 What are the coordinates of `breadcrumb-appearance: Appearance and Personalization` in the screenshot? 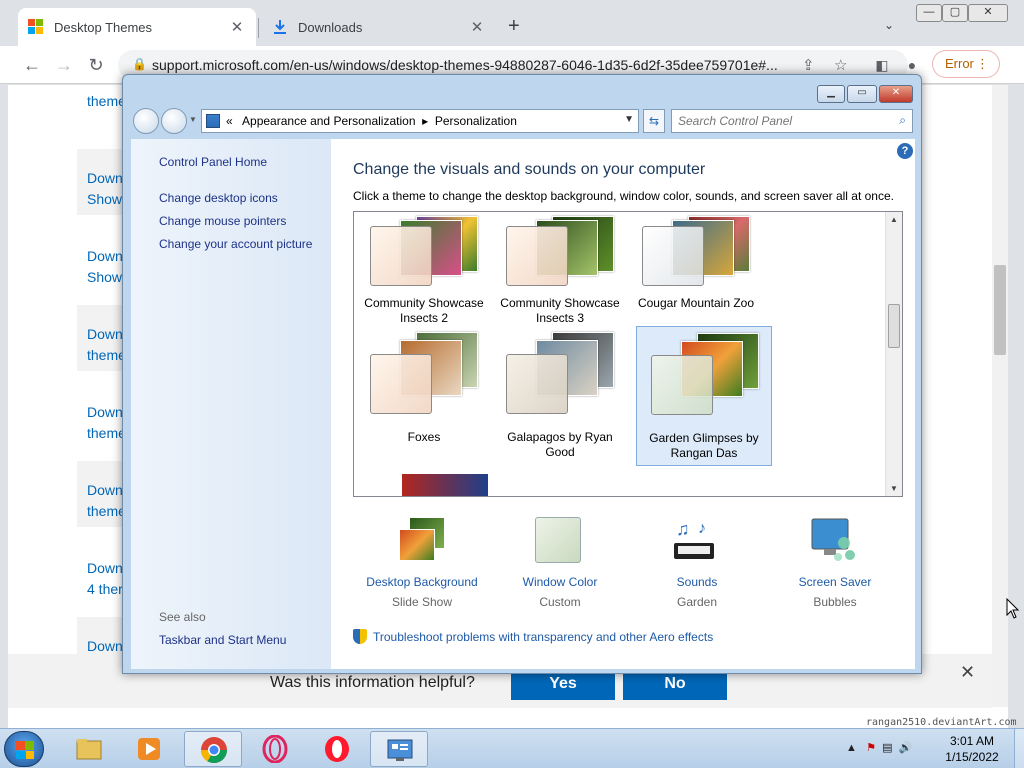 It's located at (328, 121).